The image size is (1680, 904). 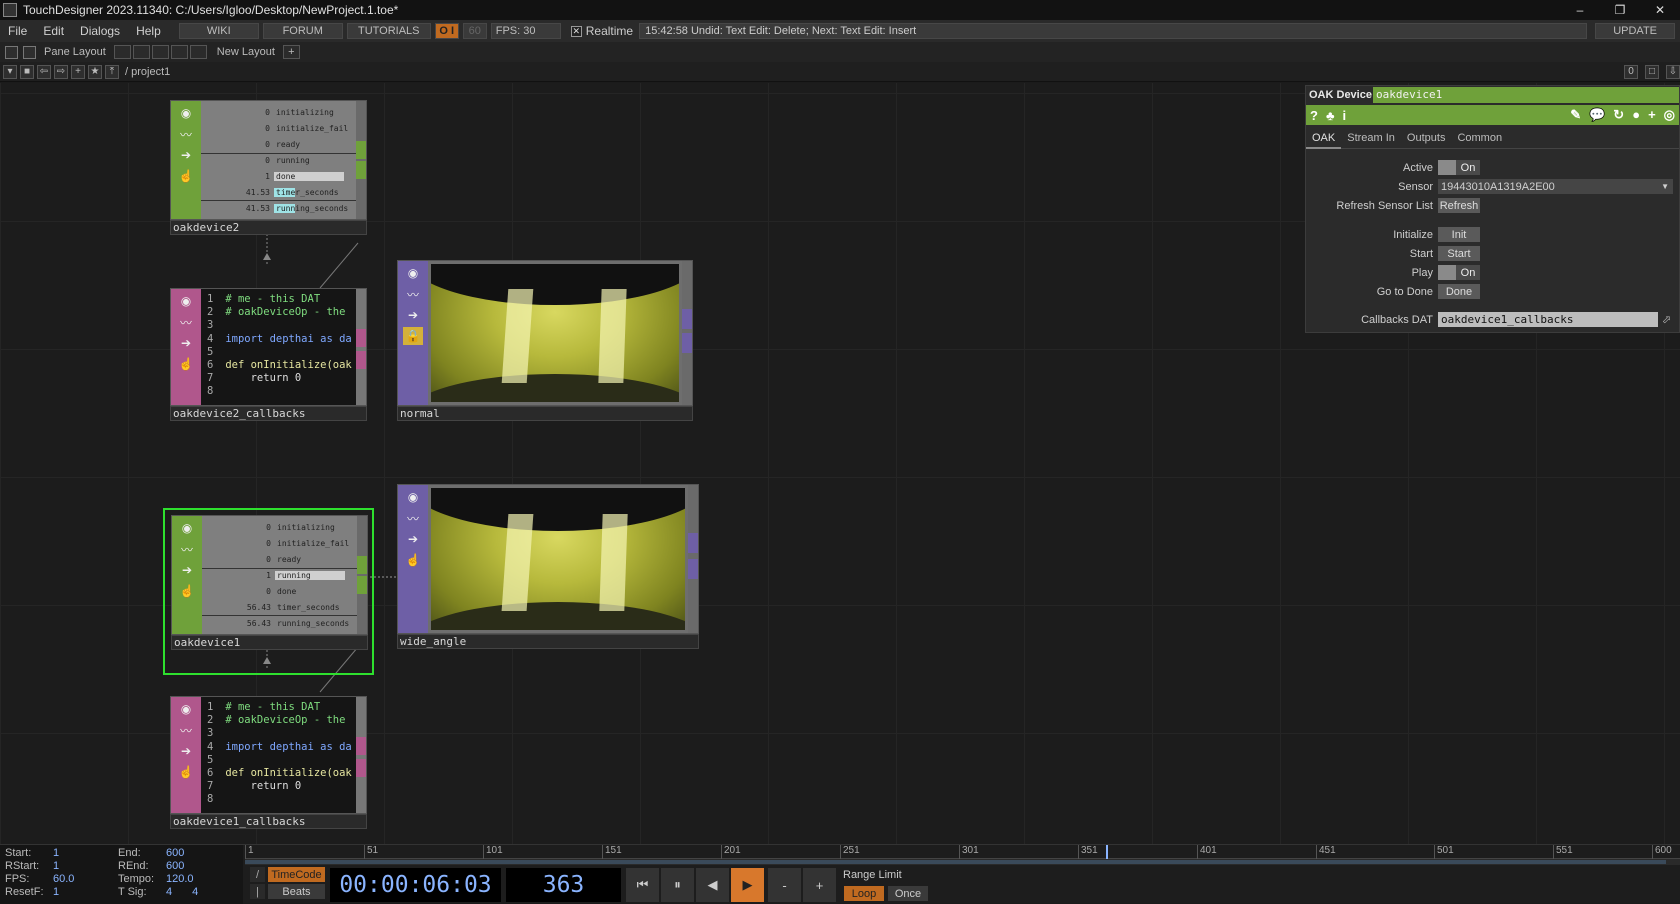 What do you see at coordinates (563, 885) in the screenshot?
I see `frame-display: 363` at bounding box center [563, 885].